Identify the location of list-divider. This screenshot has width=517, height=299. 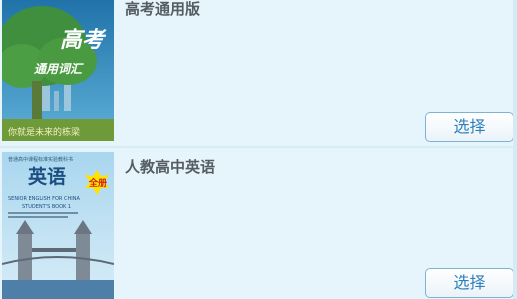
(258, 147).